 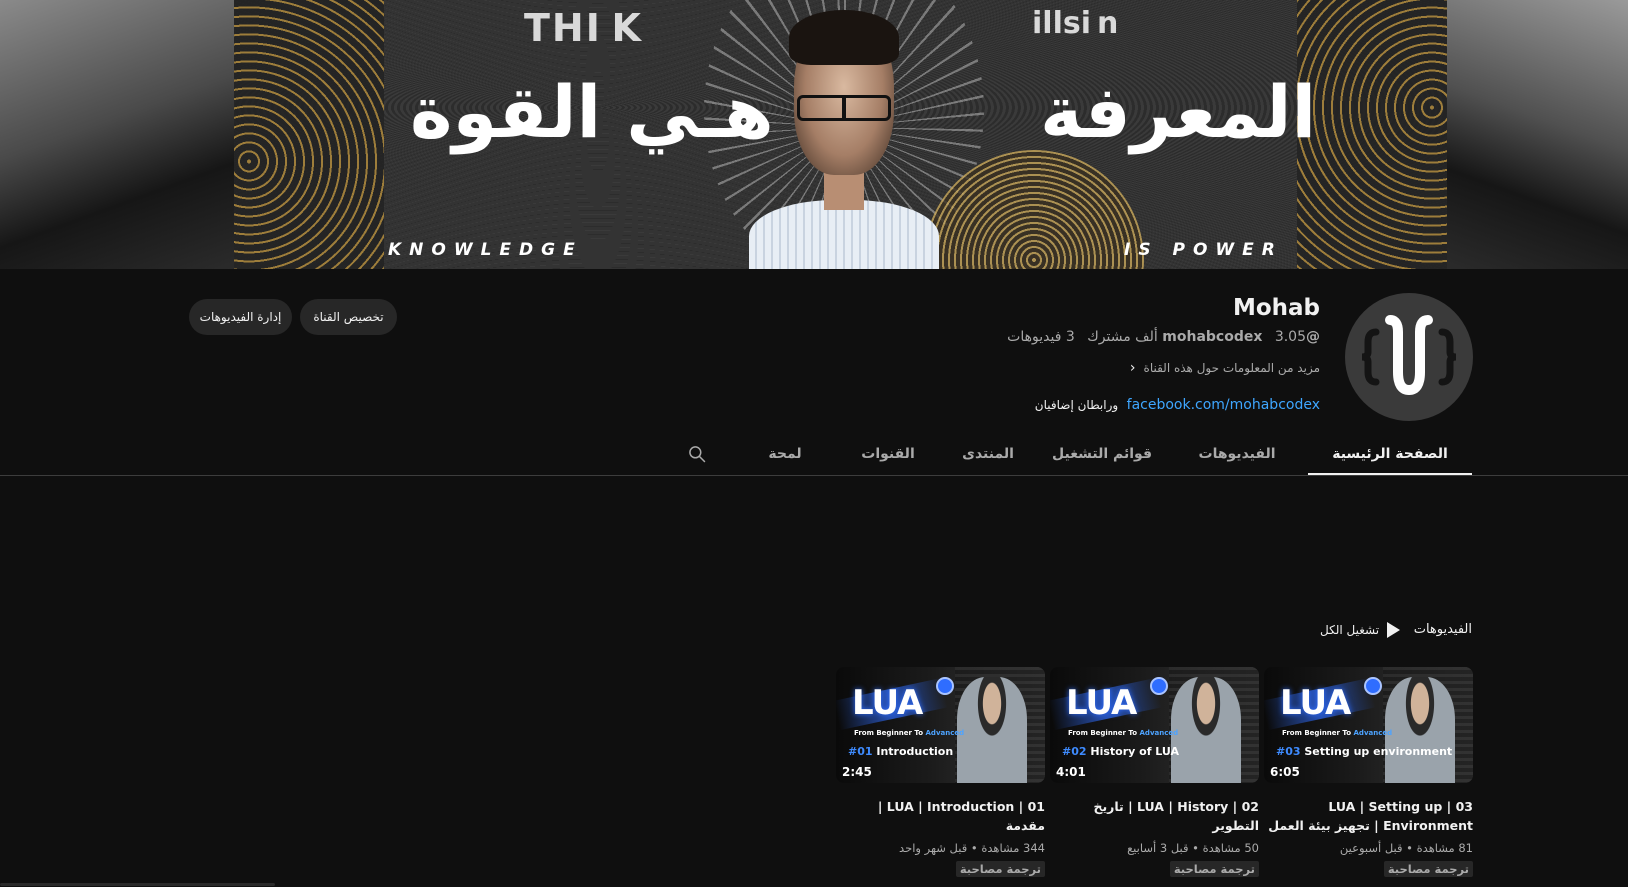 I want to click on search-icon, so click(x=697, y=454).